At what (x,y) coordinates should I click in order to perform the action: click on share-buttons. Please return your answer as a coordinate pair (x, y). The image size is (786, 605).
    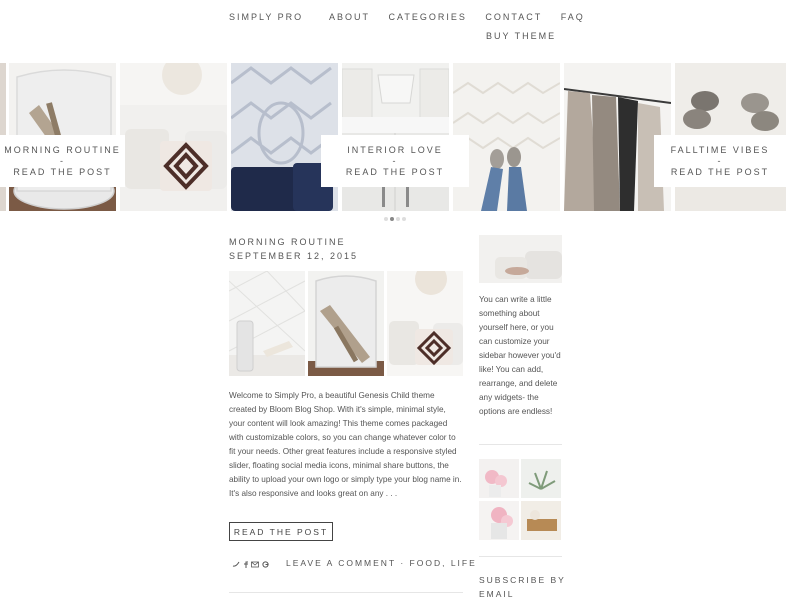
    Looking at the image, I should click on (250, 565).